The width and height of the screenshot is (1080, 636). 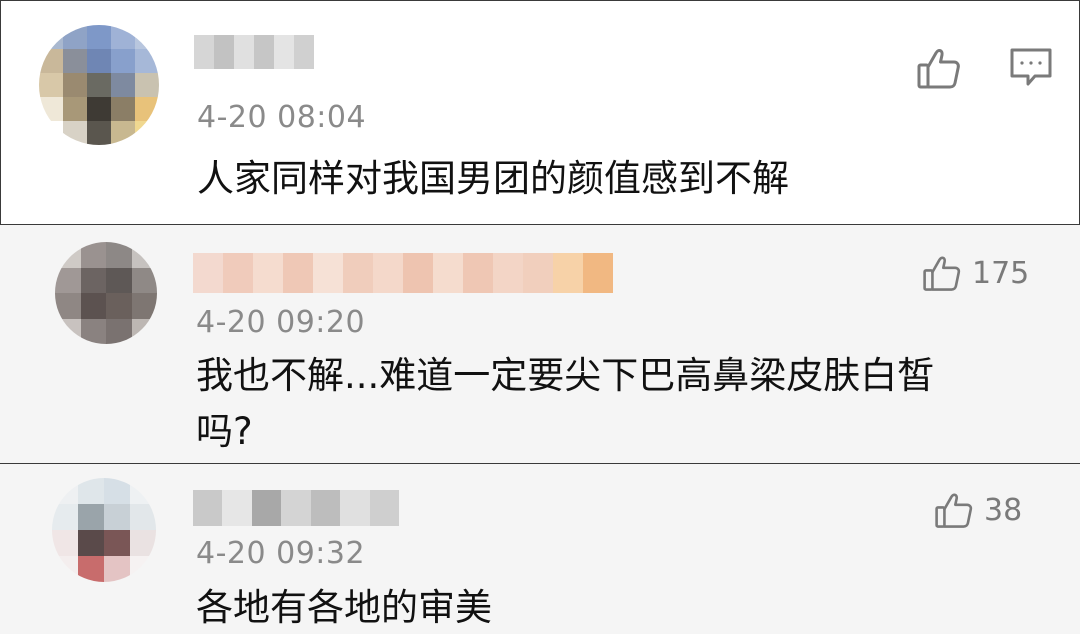 What do you see at coordinates (281, 553) in the screenshot?
I see `comment-timestamp: 4-20 09:32` at bounding box center [281, 553].